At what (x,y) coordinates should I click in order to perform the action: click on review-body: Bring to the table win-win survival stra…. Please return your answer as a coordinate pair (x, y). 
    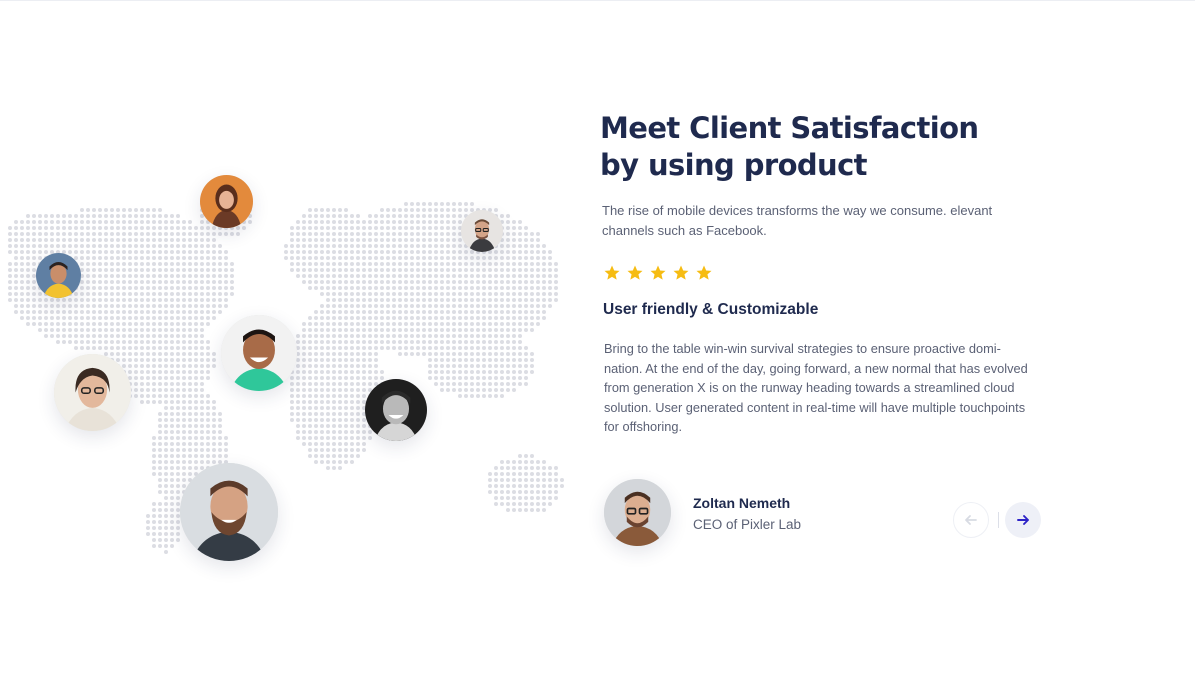
    Looking at the image, I should click on (816, 387).